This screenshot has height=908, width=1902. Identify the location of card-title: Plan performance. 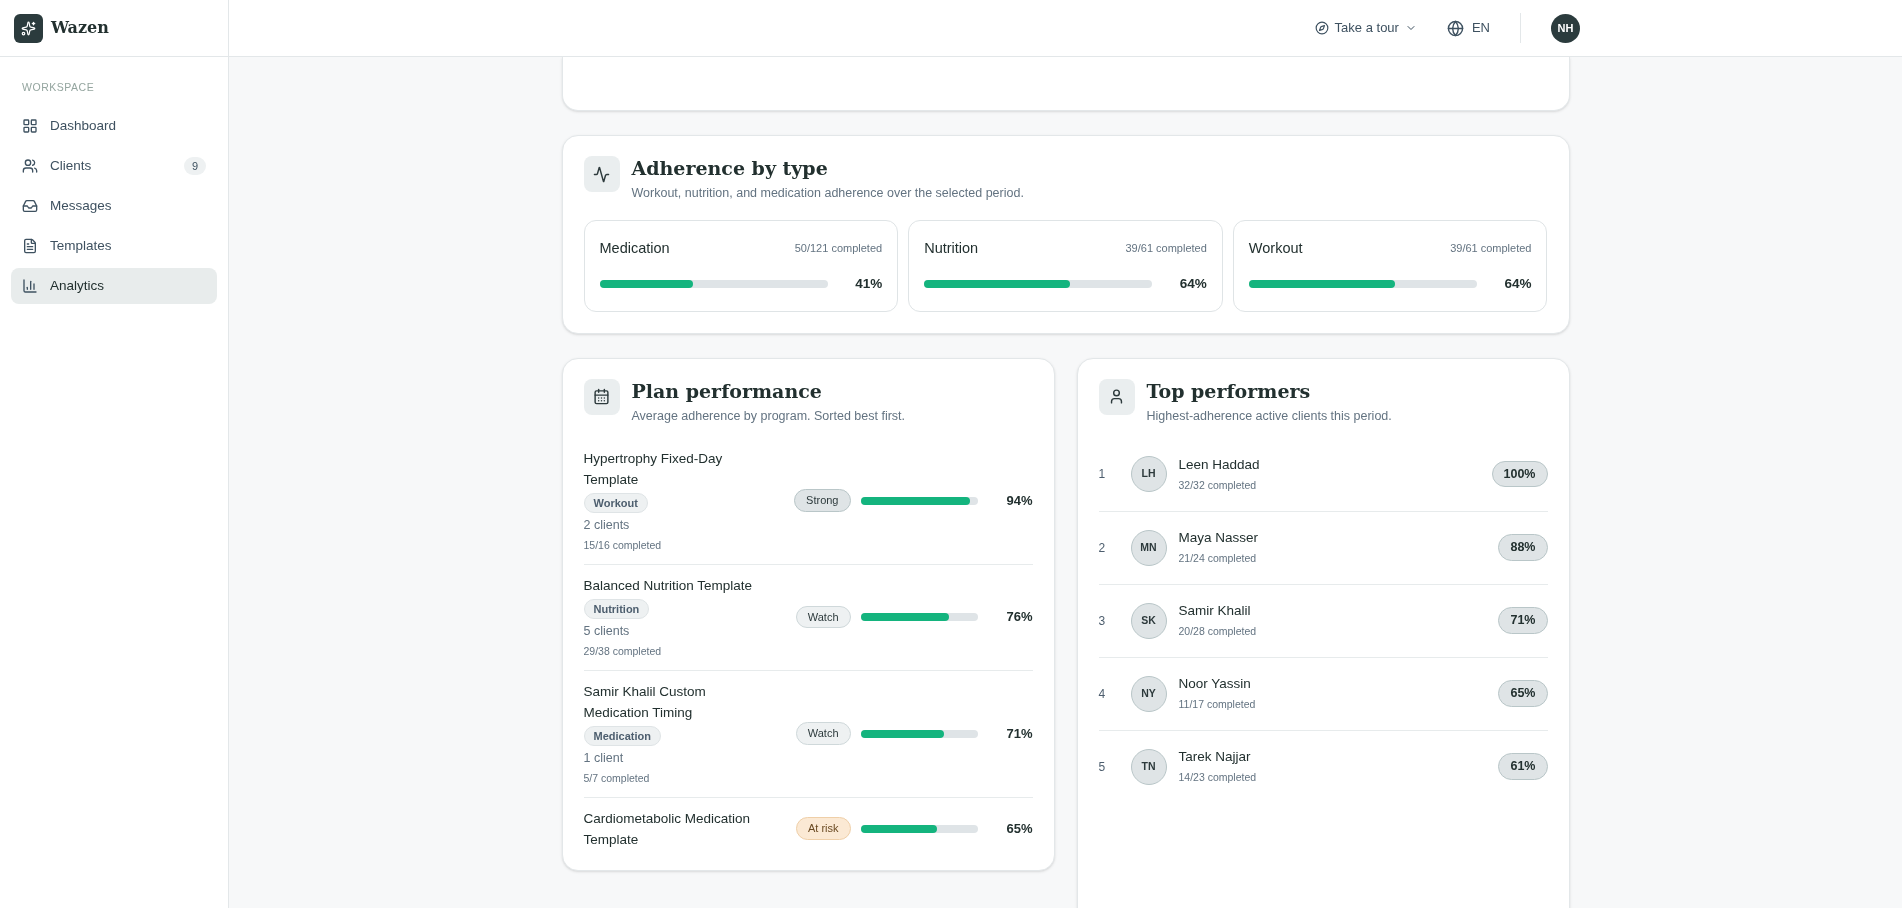
(727, 390).